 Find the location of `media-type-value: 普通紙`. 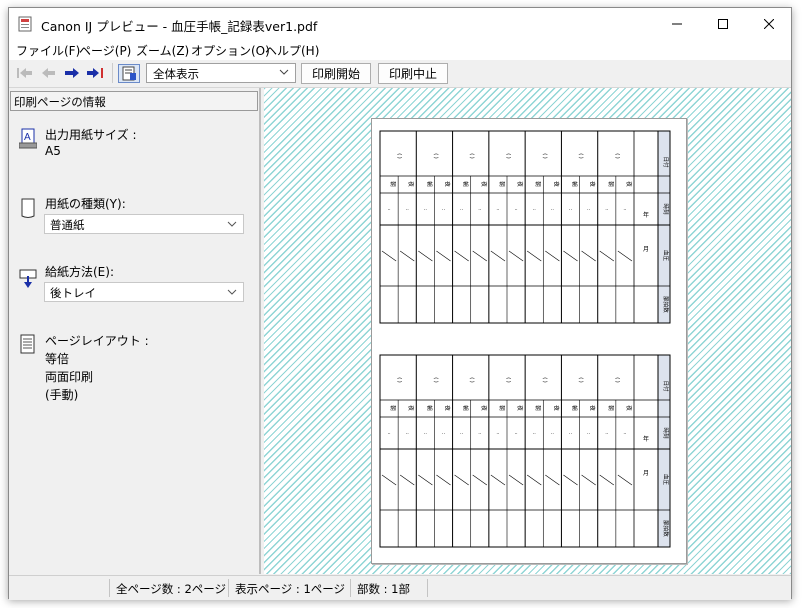

media-type-value: 普通紙 is located at coordinates (67, 225).